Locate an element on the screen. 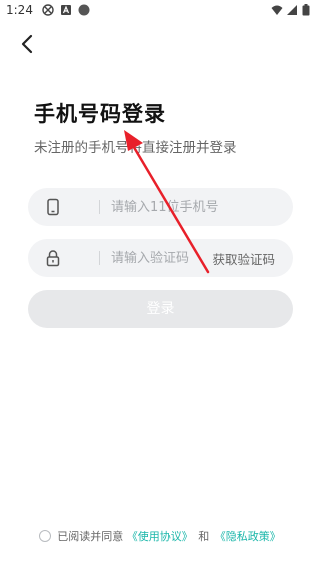  status-bar: 1:24 is located at coordinates (160, 11).